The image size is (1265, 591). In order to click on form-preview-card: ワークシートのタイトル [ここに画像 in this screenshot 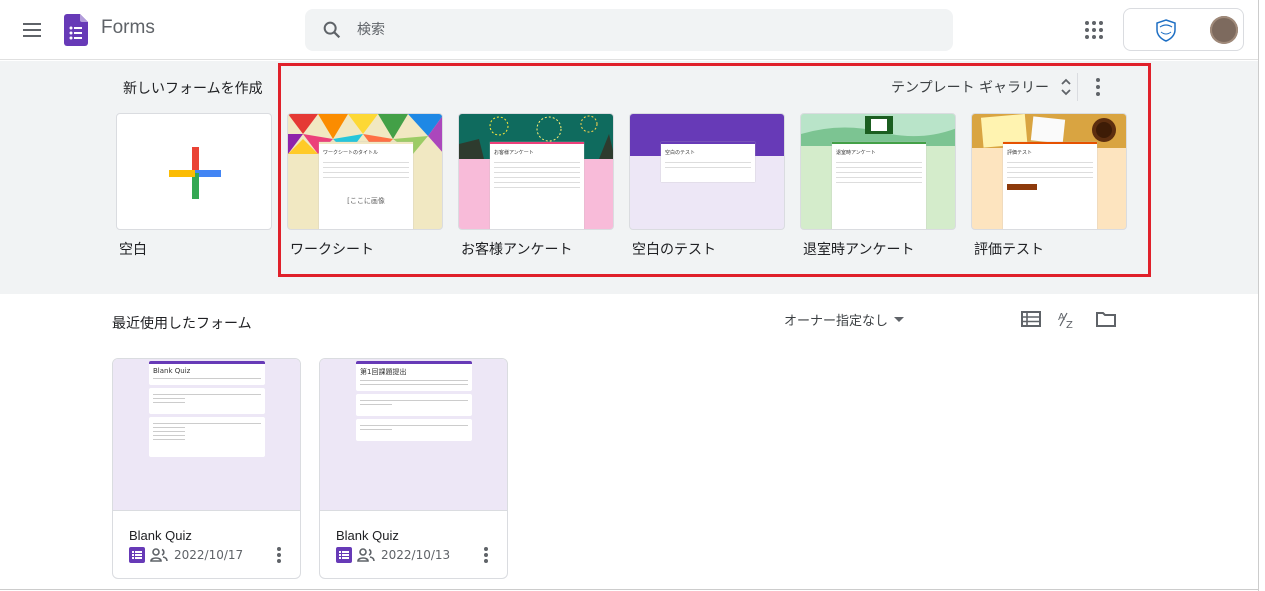, I will do `click(366, 185)`.